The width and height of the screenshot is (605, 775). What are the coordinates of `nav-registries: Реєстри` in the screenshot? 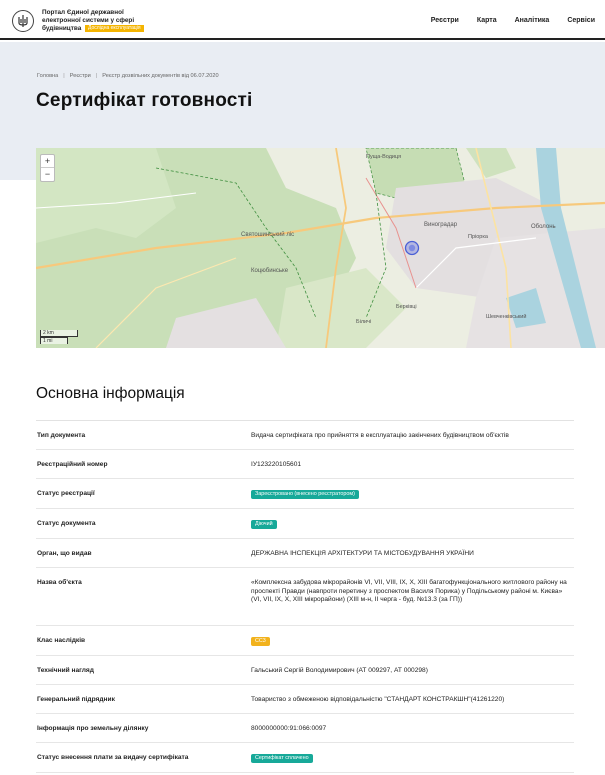 It's located at (445, 20).